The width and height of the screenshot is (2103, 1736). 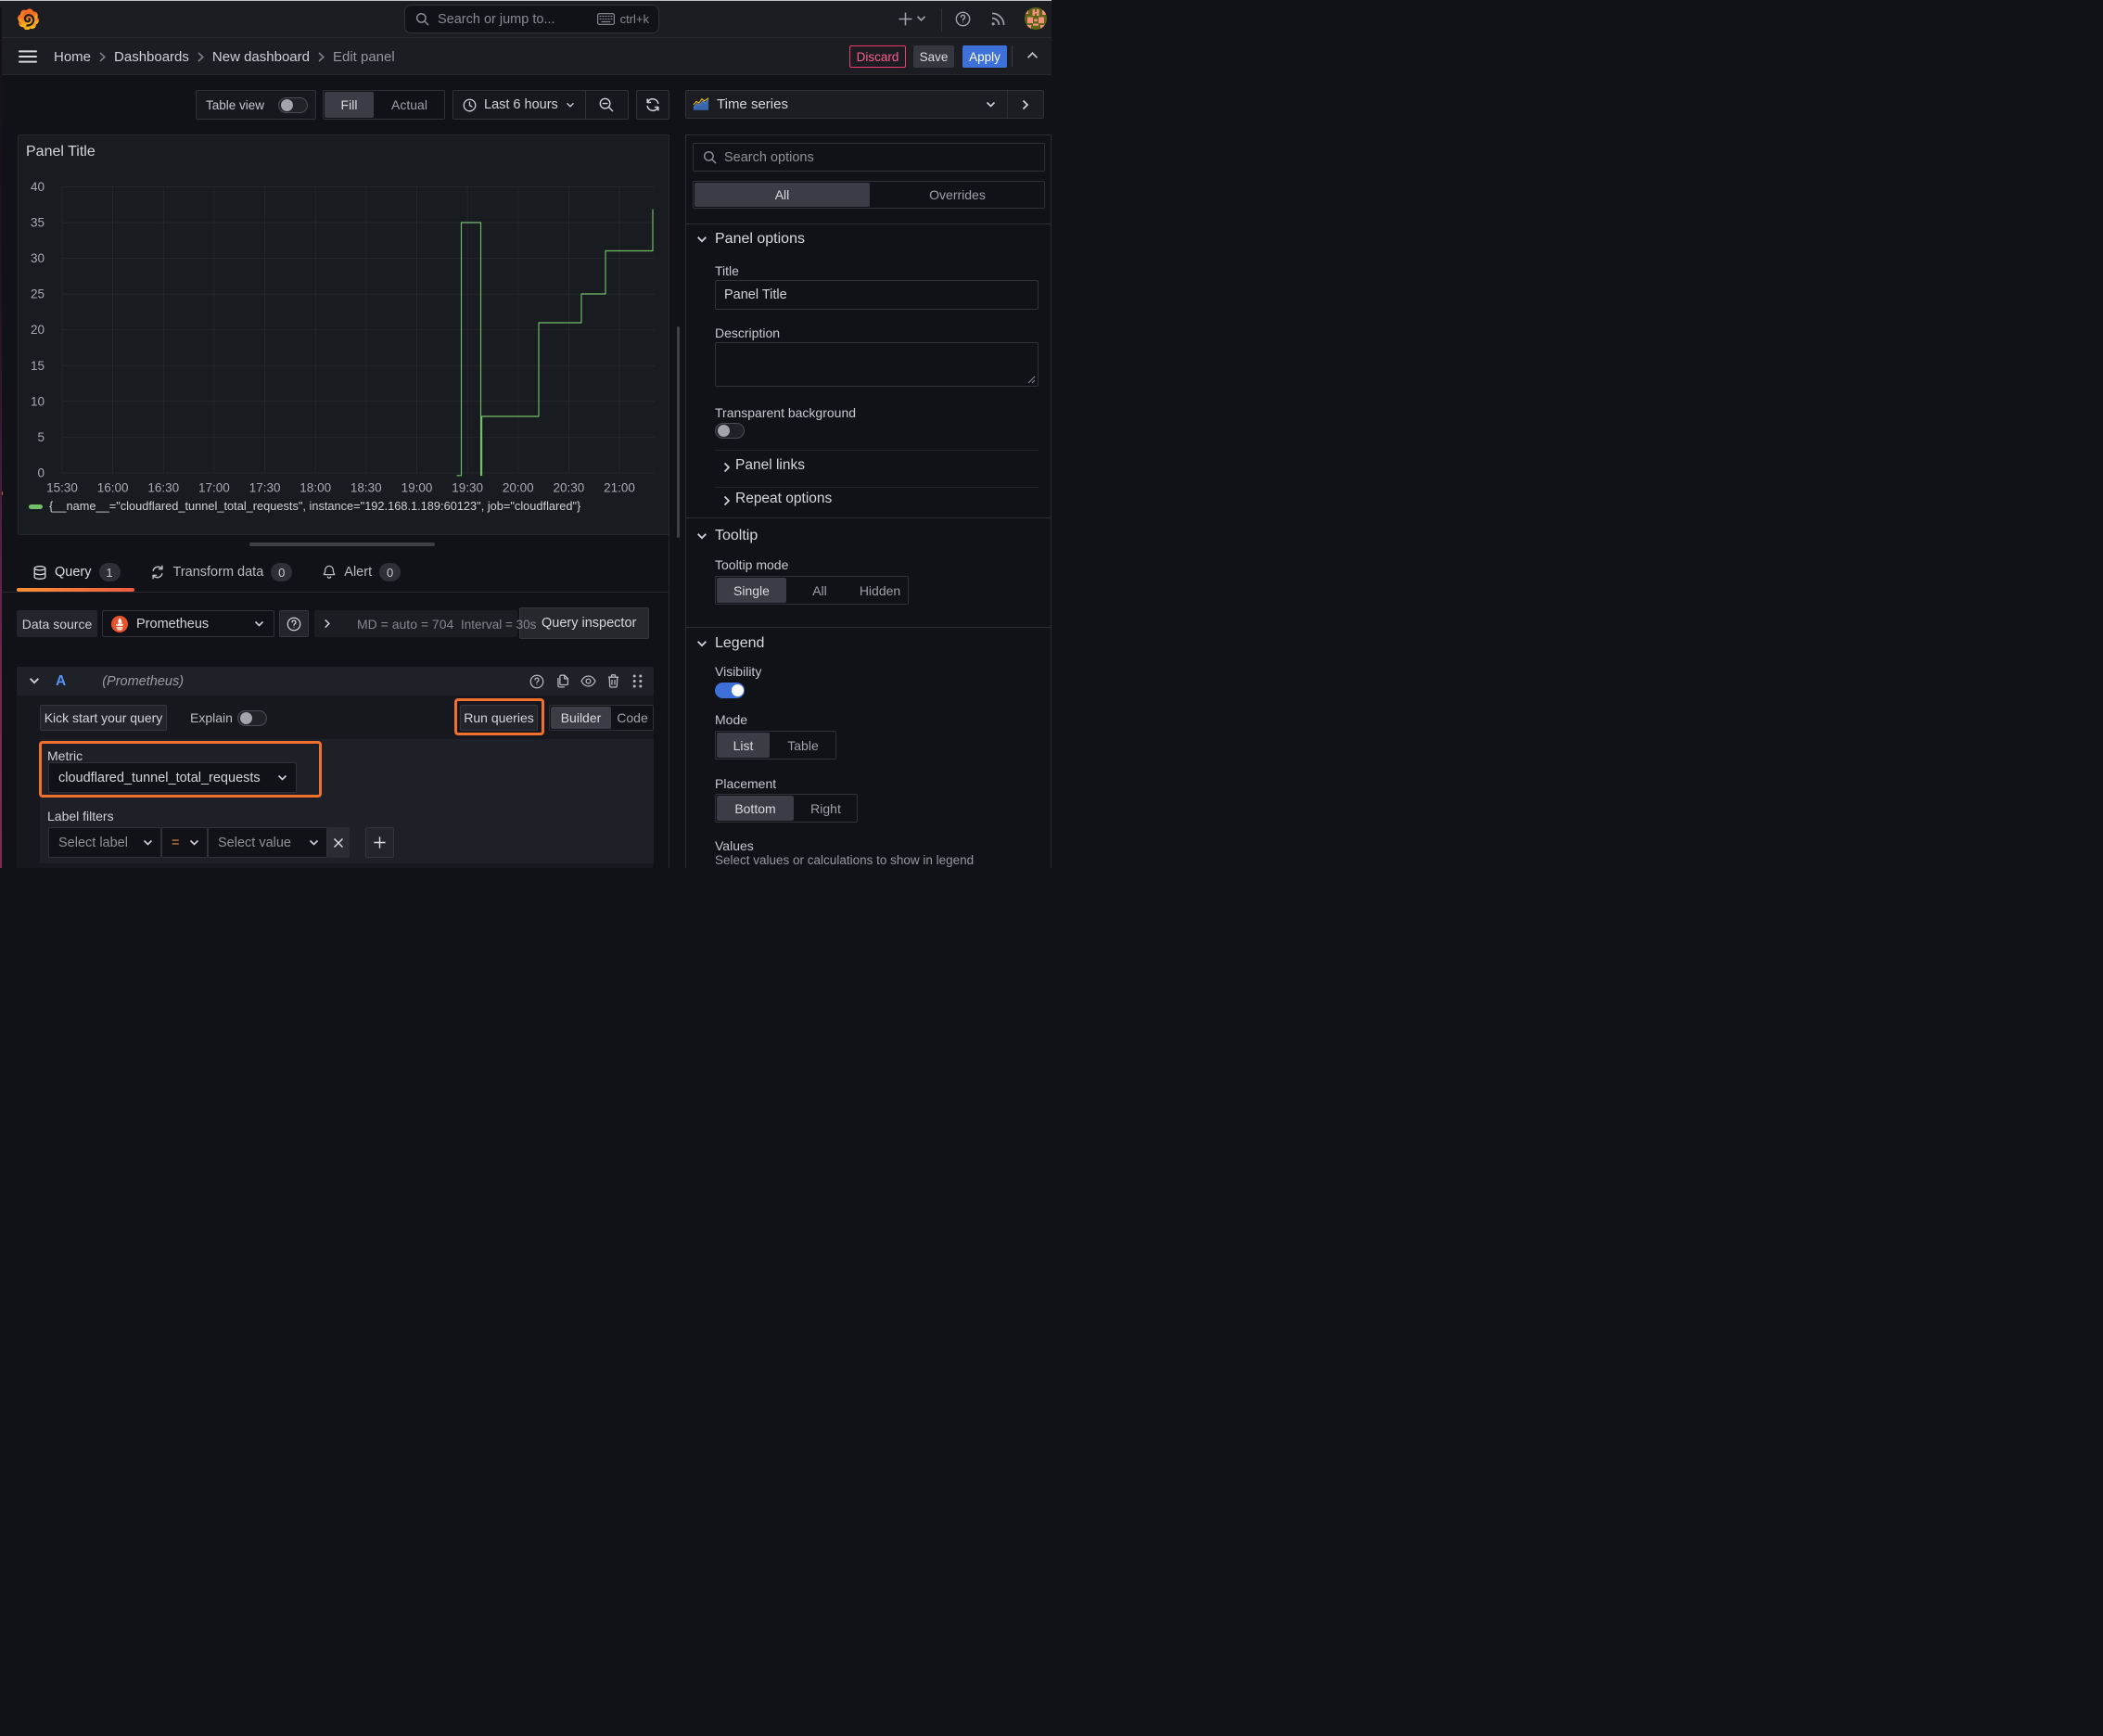 I want to click on svg-text: 35, so click(x=38, y=223).